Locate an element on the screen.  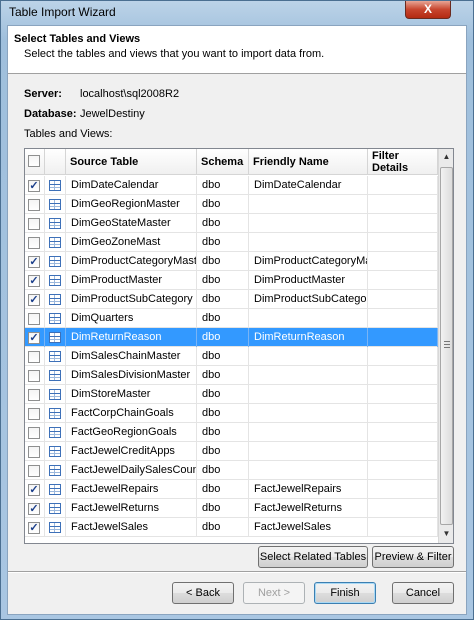
table-row: ✓ FactJewelReturns dbo FactJewelReturns is located at coordinates (231, 508).